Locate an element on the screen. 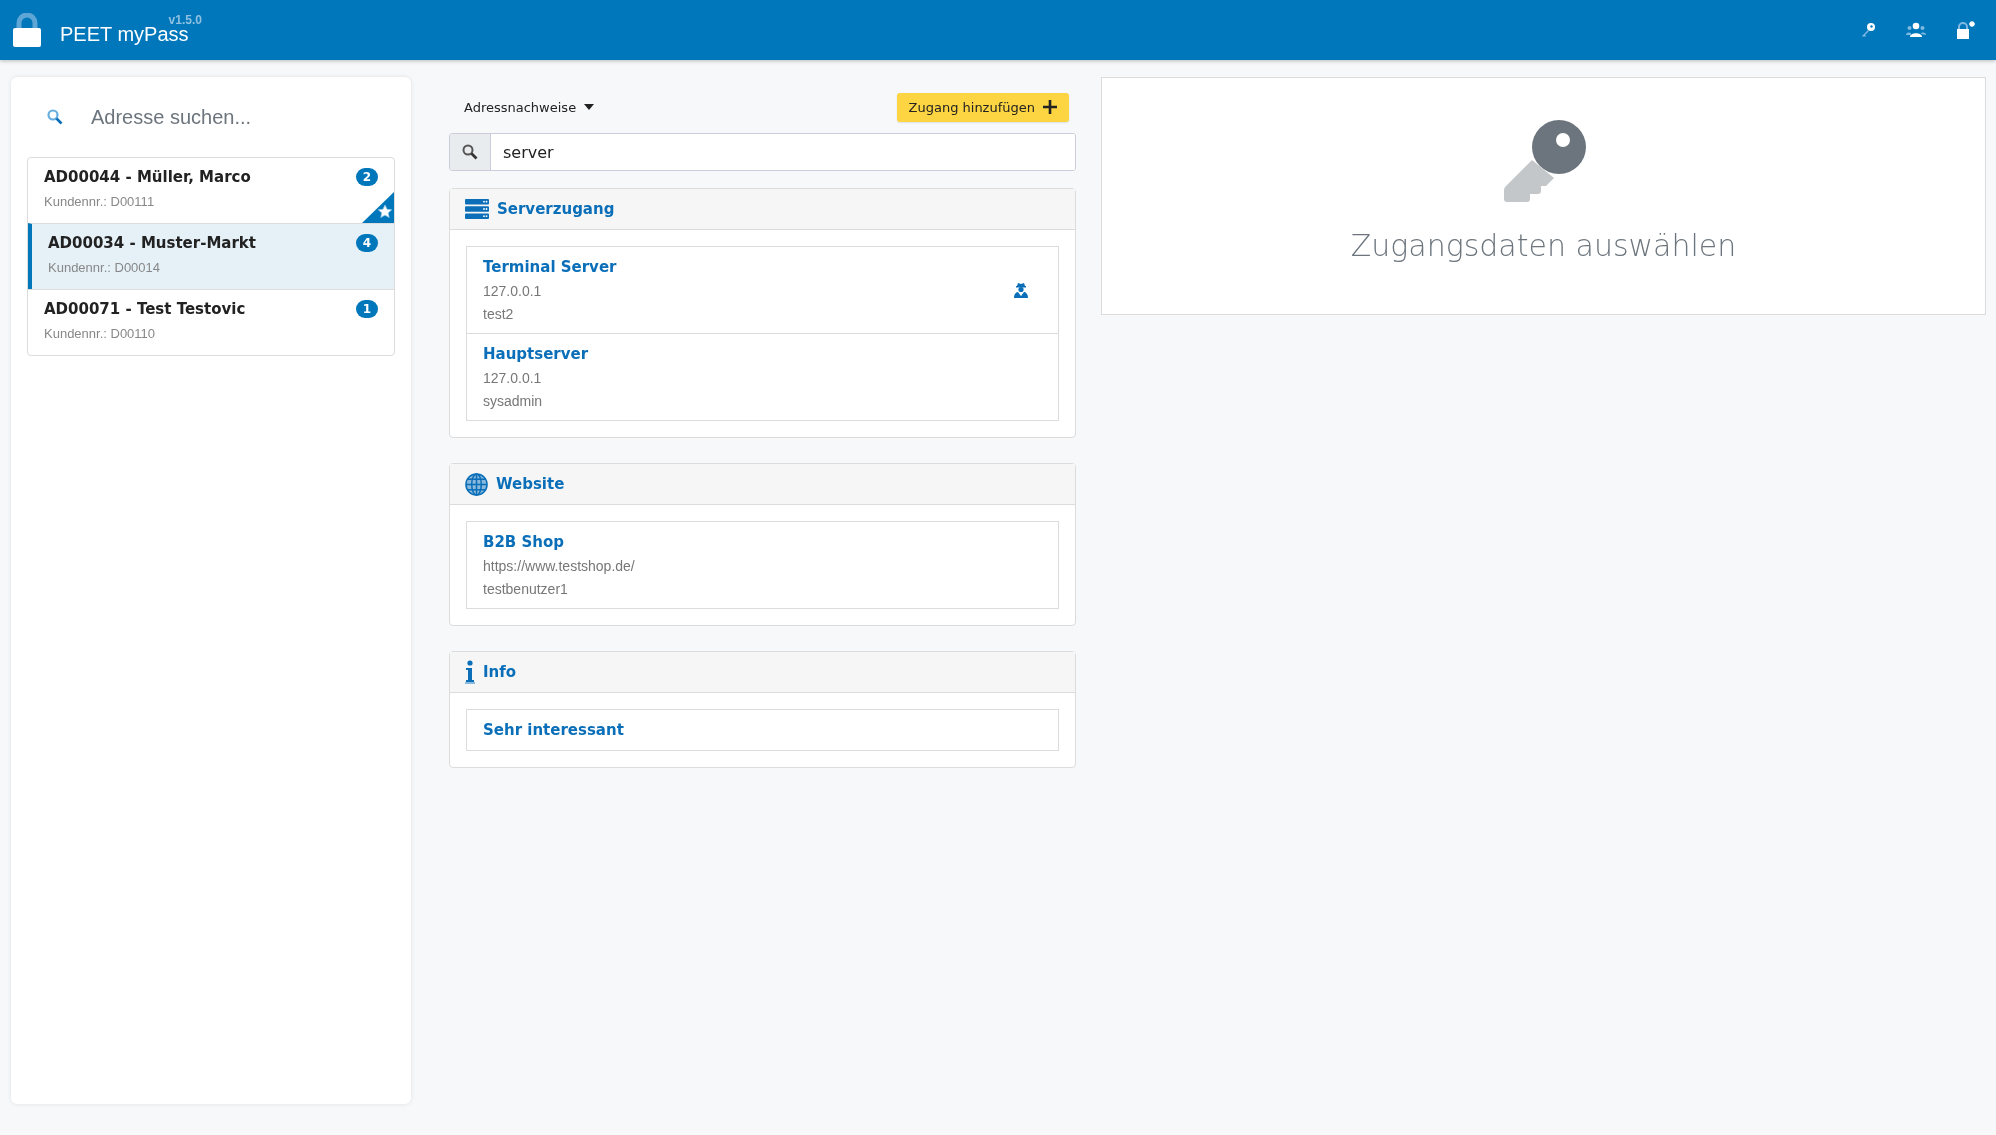 This screenshot has width=1996, height=1135. count-badge: 1 is located at coordinates (367, 309).